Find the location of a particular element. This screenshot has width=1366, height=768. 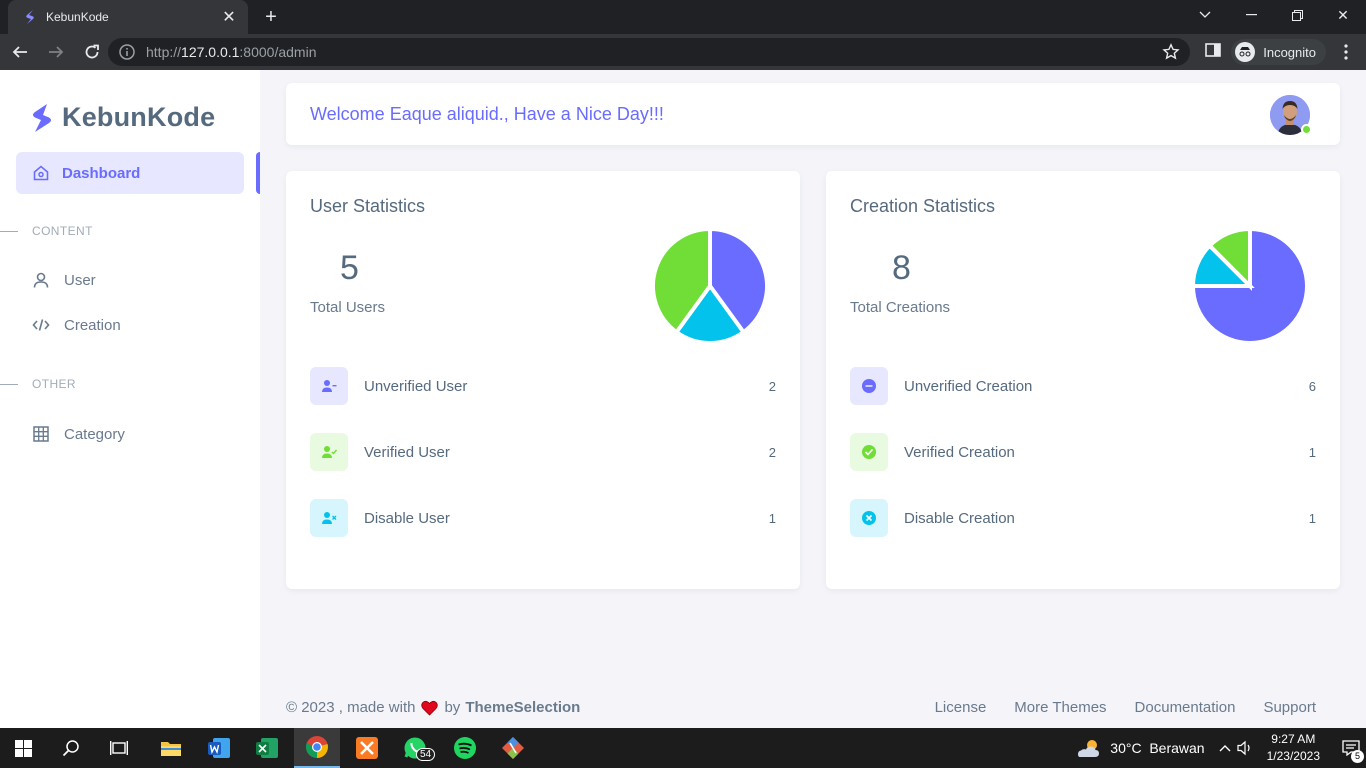

windows-taskbar: 54 30°C Berawan 9:27 AM 1/23/2023 5 is located at coordinates (683, 748).